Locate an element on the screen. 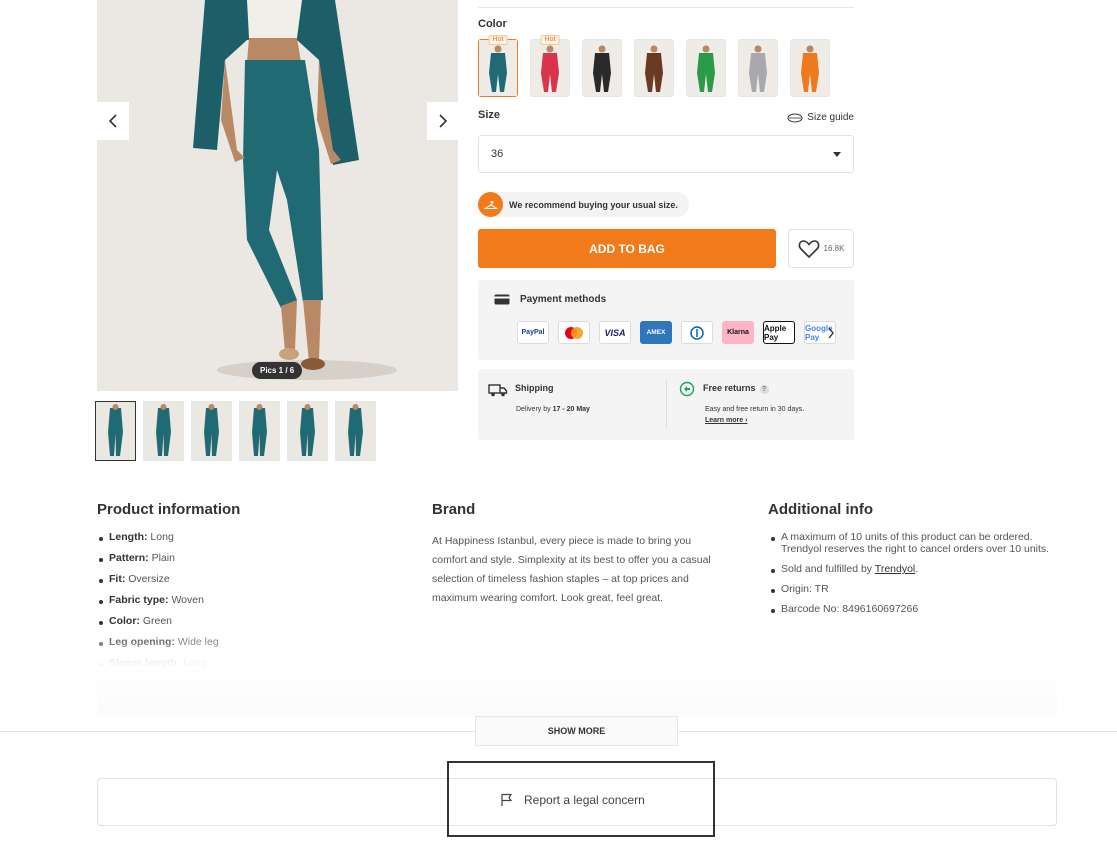  payment-methods-title: Payment methods is located at coordinates (563, 299).